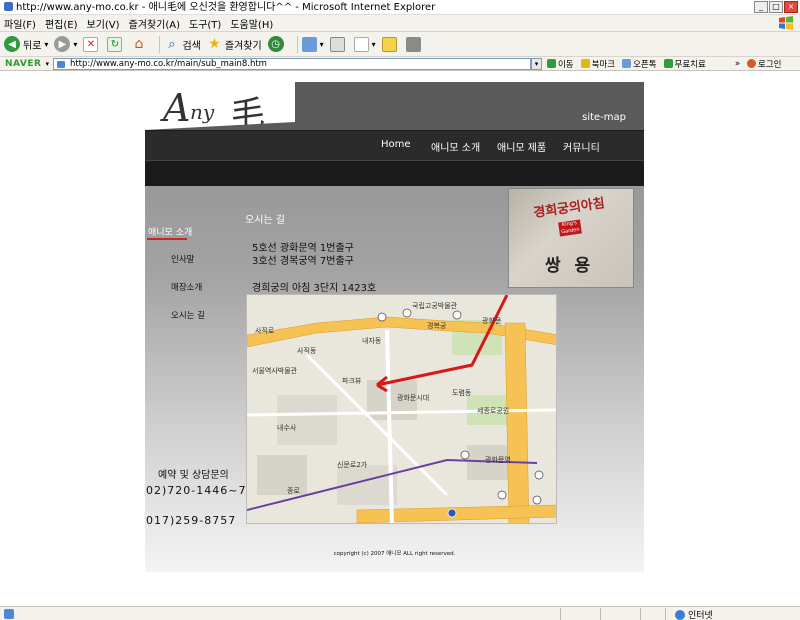 Image resolution: width=800 pixels, height=620 pixels. What do you see at coordinates (61, 23) in the screenshot?
I see `menu-edit: 편집(E)` at bounding box center [61, 23].